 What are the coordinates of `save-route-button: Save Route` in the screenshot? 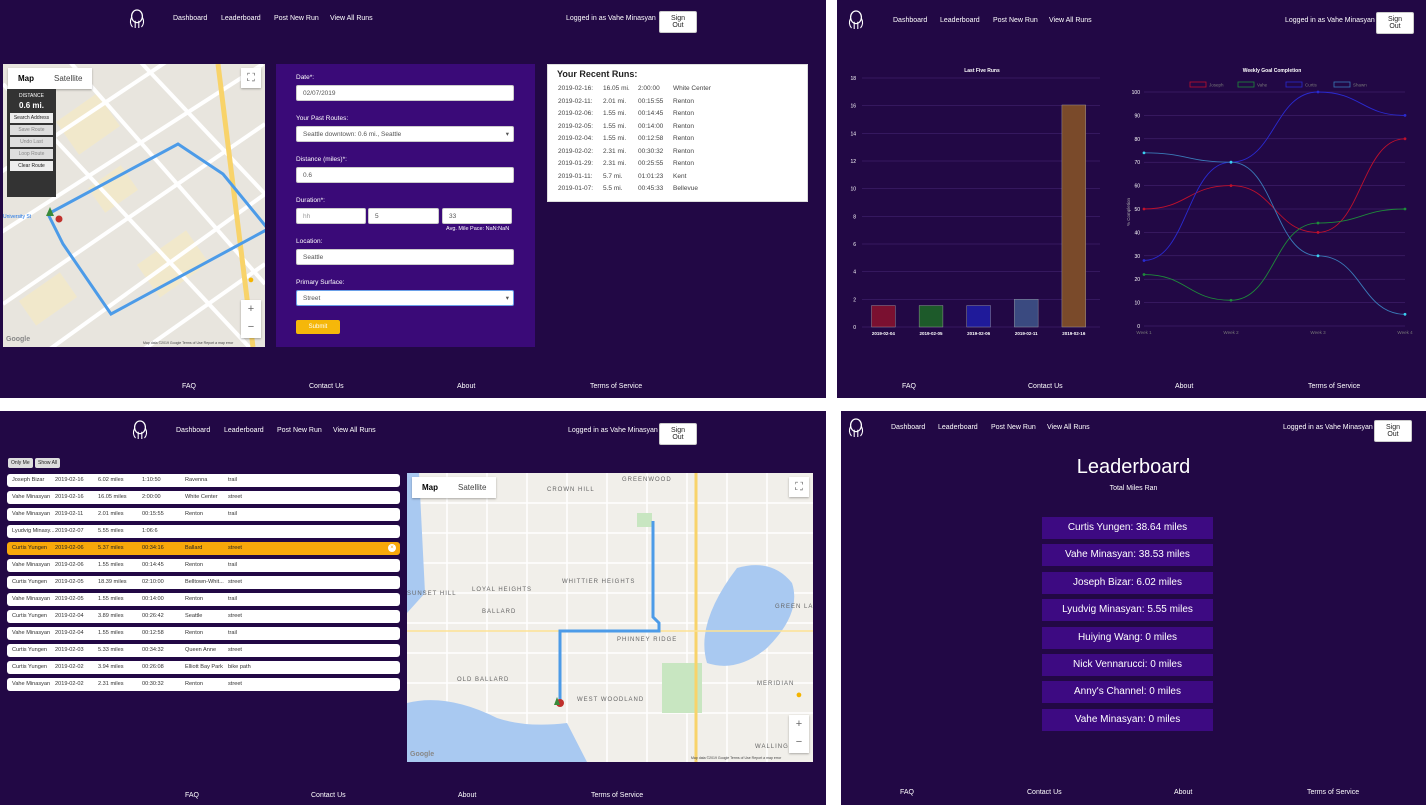 It's located at (31, 130).